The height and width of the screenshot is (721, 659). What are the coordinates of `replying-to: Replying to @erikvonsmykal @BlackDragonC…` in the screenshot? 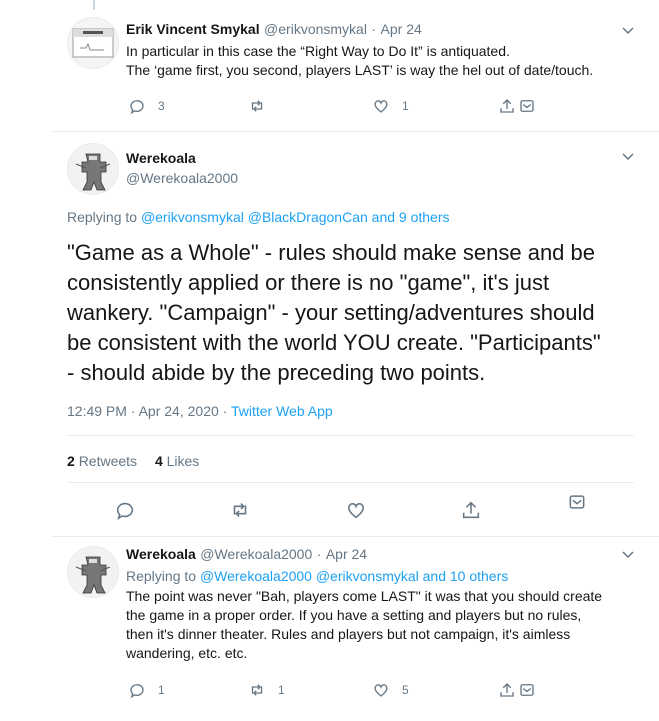 It's located at (258, 217).